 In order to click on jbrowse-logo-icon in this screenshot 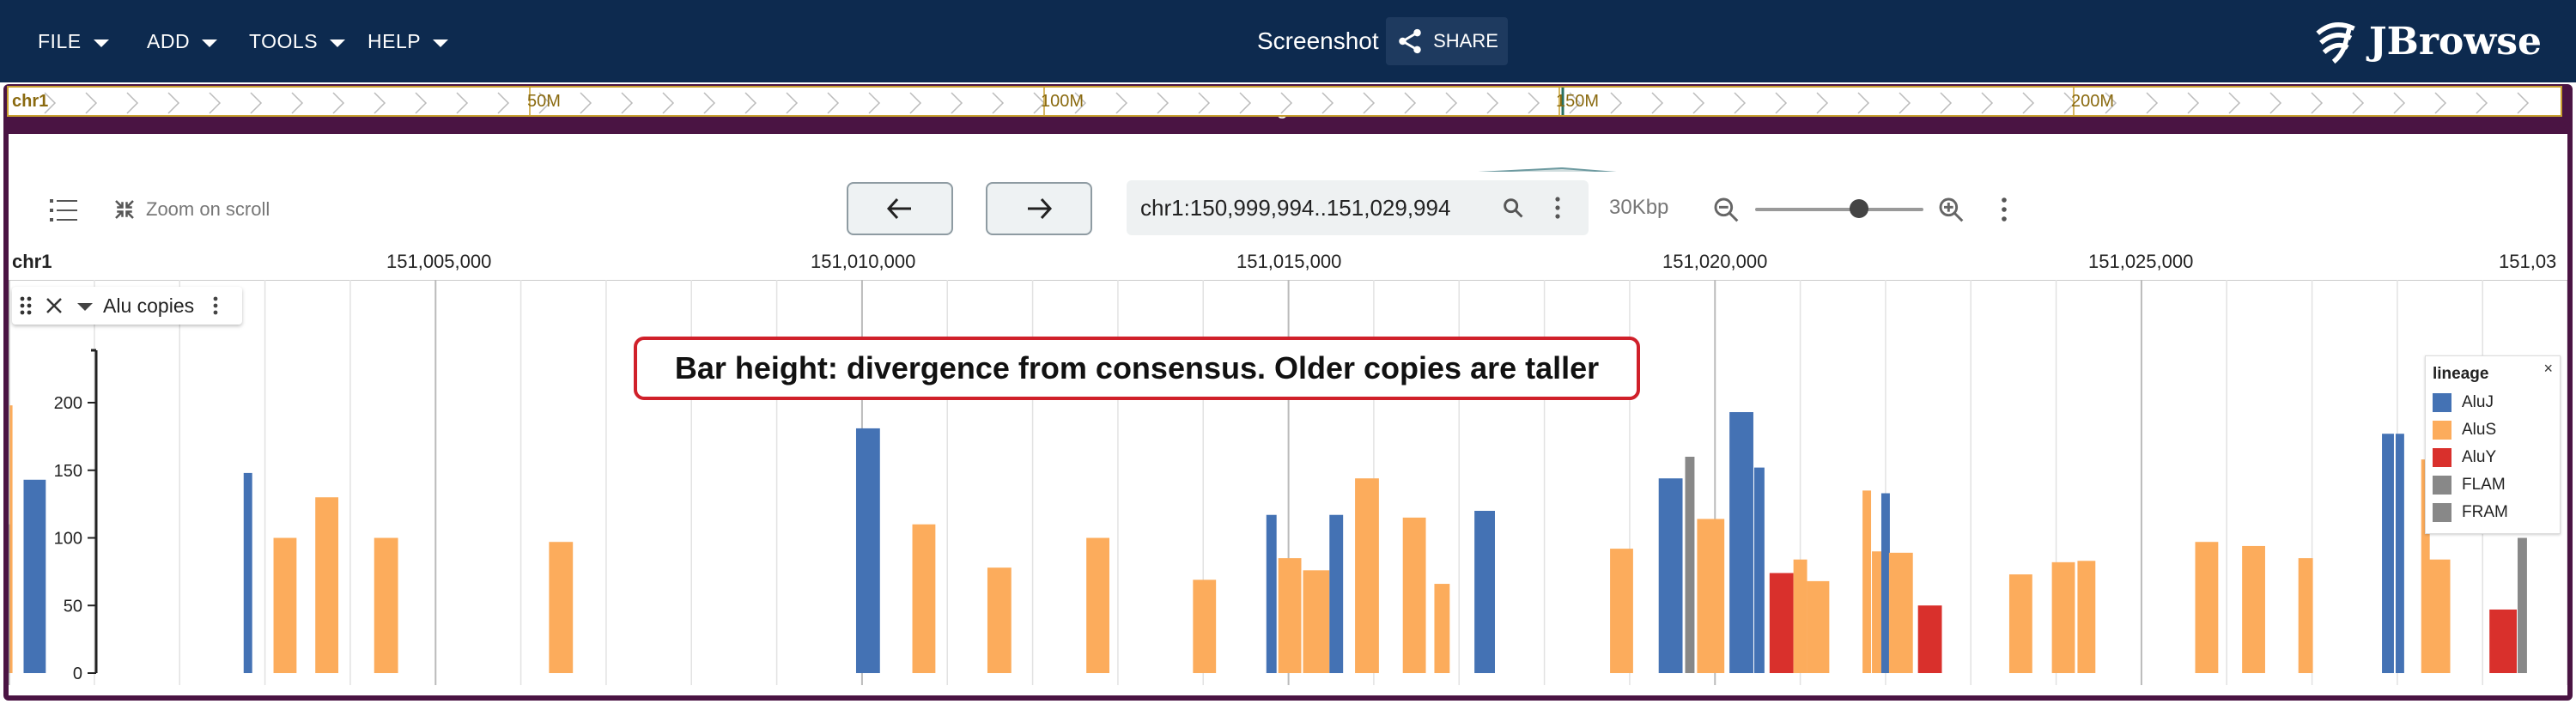, I will do `click(2335, 43)`.